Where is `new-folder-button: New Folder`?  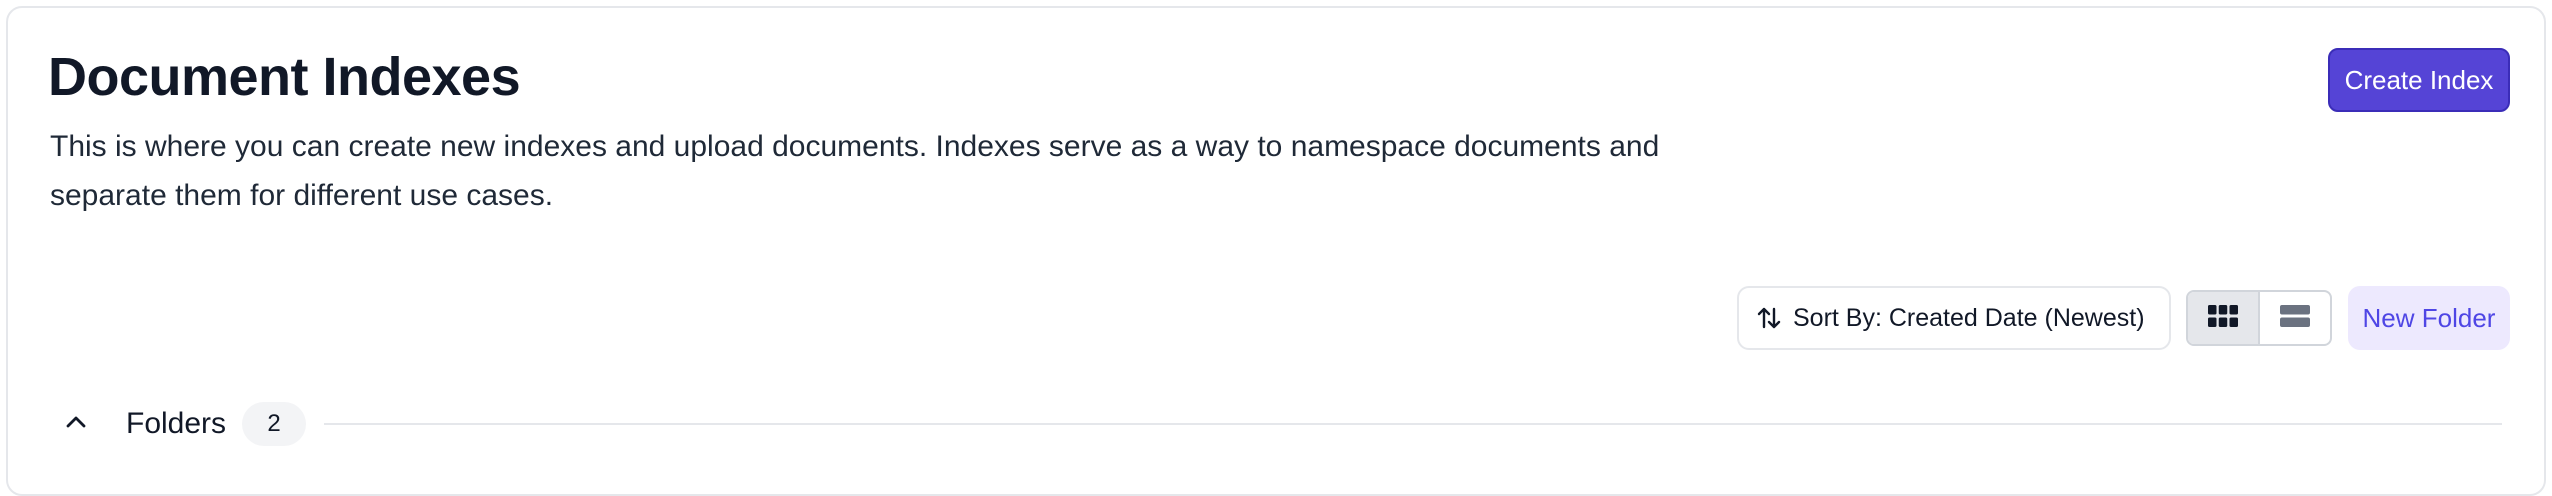 new-folder-button: New Folder is located at coordinates (2429, 318).